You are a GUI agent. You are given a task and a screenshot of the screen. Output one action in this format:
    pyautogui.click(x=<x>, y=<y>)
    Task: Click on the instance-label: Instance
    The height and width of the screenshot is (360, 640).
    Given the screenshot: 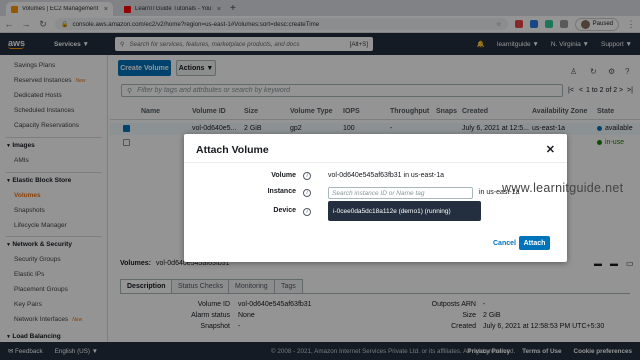 What is the action you would take?
    pyautogui.click(x=281, y=191)
    